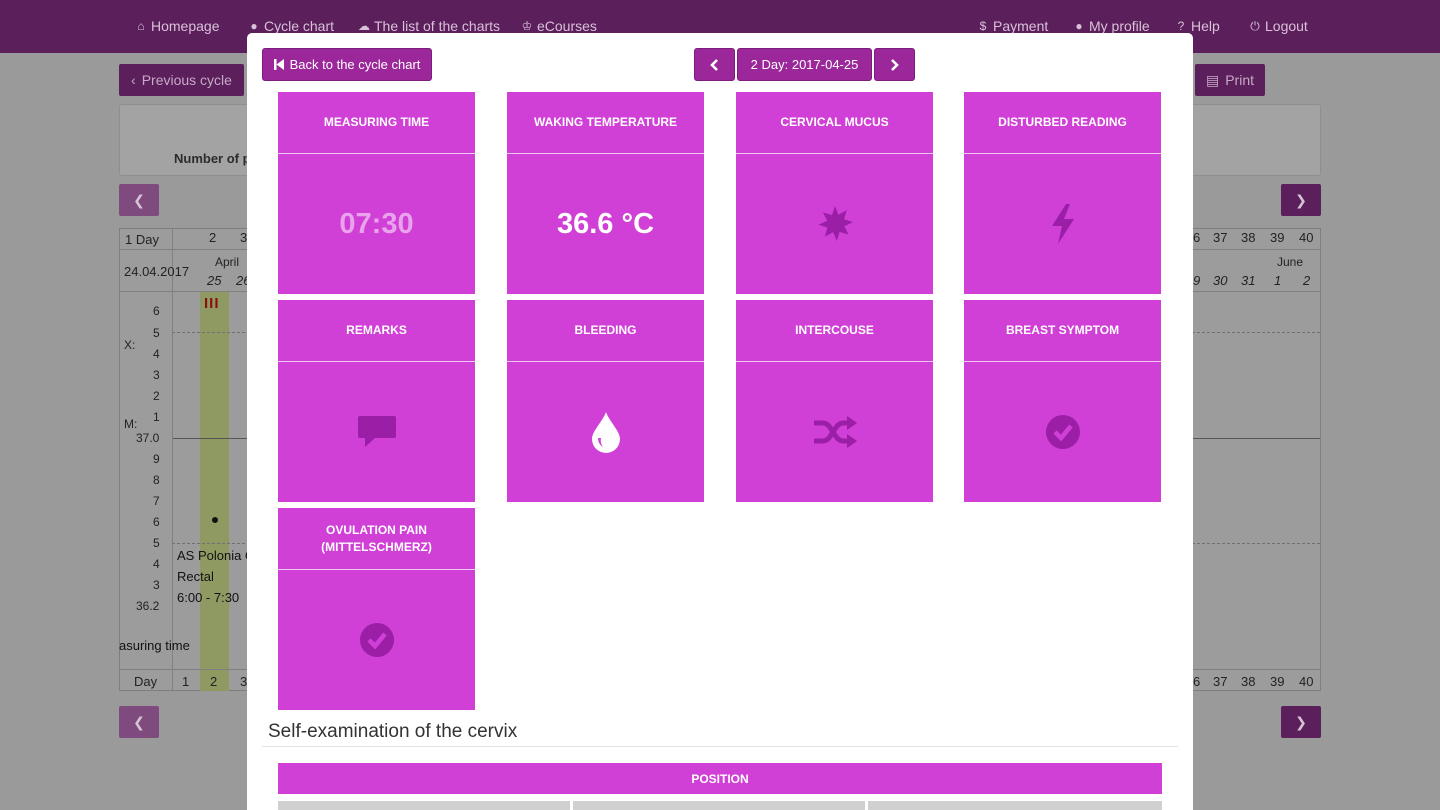 This screenshot has width=1440, height=810. What do you see at coordinates (133, 80) in the screenshot?
I see `chevron-left-icon: ‹` at bounding box center [133, 80].